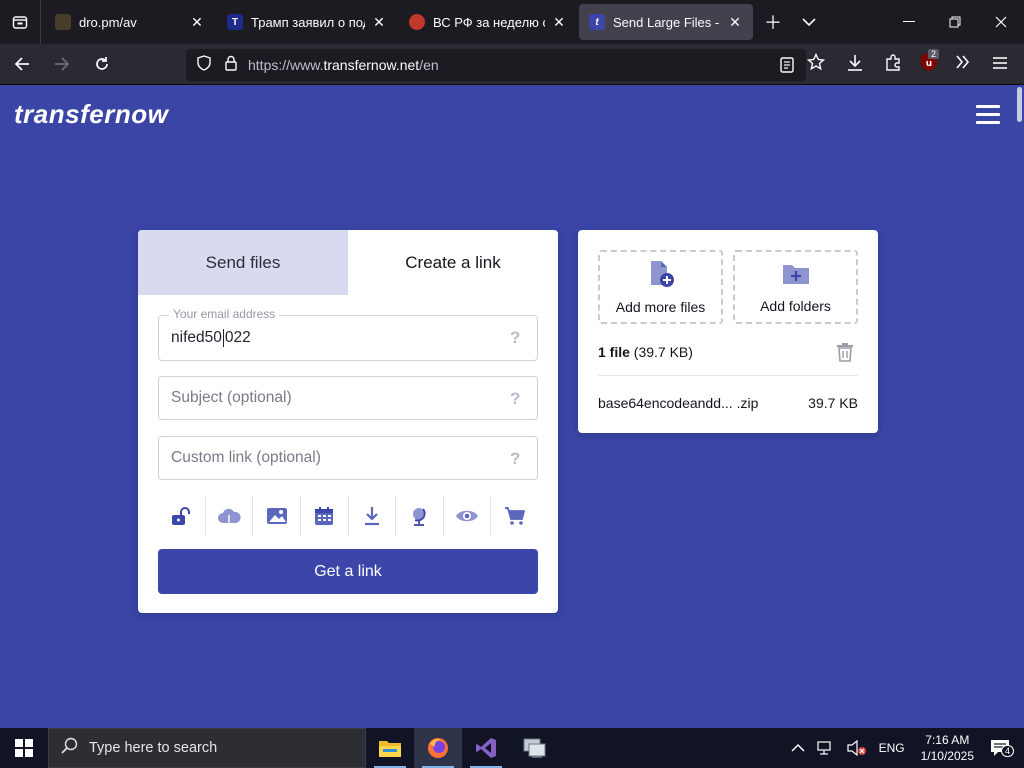 The image size is (1024, 768). I want to click on restore-icon, so click(955, 22).